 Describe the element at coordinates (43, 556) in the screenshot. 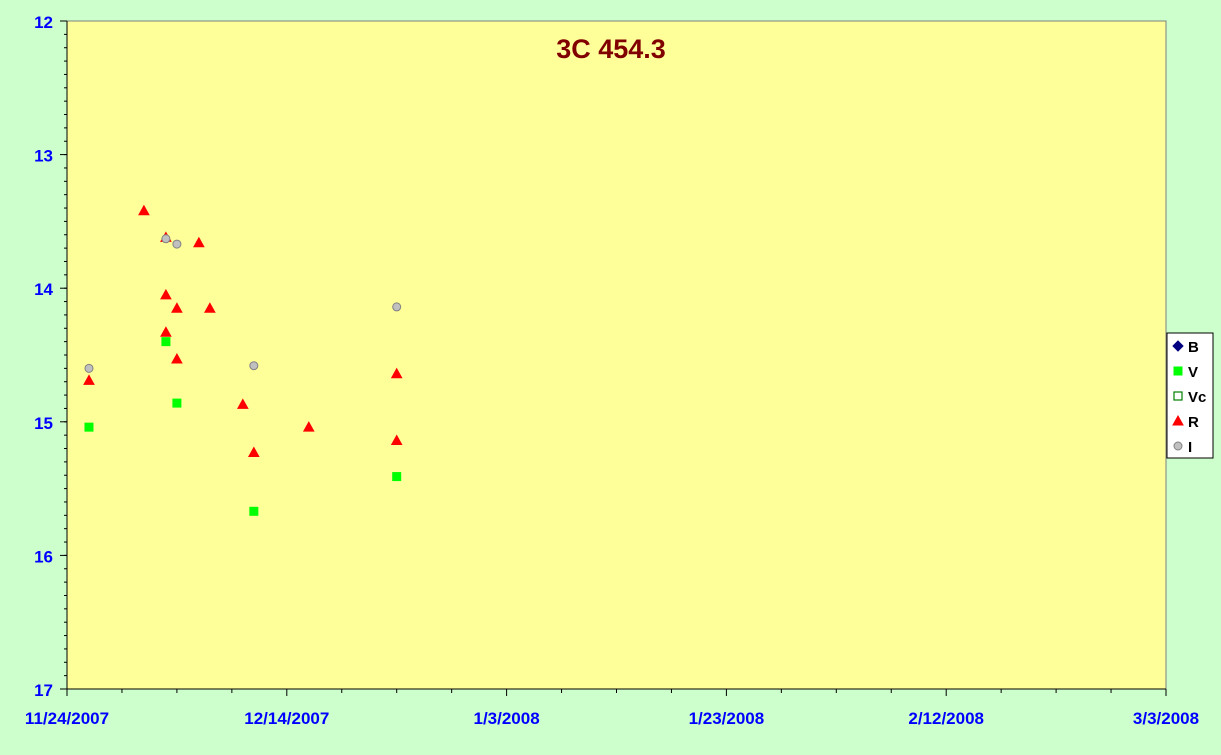

I see `y-tick-label: 16` at that location.